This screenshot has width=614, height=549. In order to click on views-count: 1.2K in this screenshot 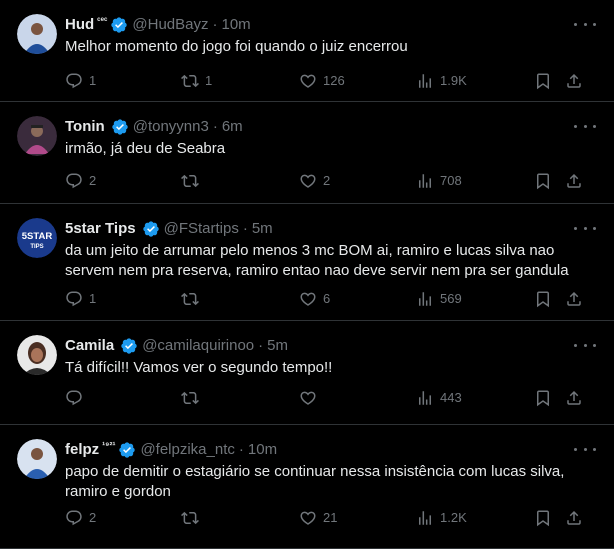, I will do `click(453, 517)`.